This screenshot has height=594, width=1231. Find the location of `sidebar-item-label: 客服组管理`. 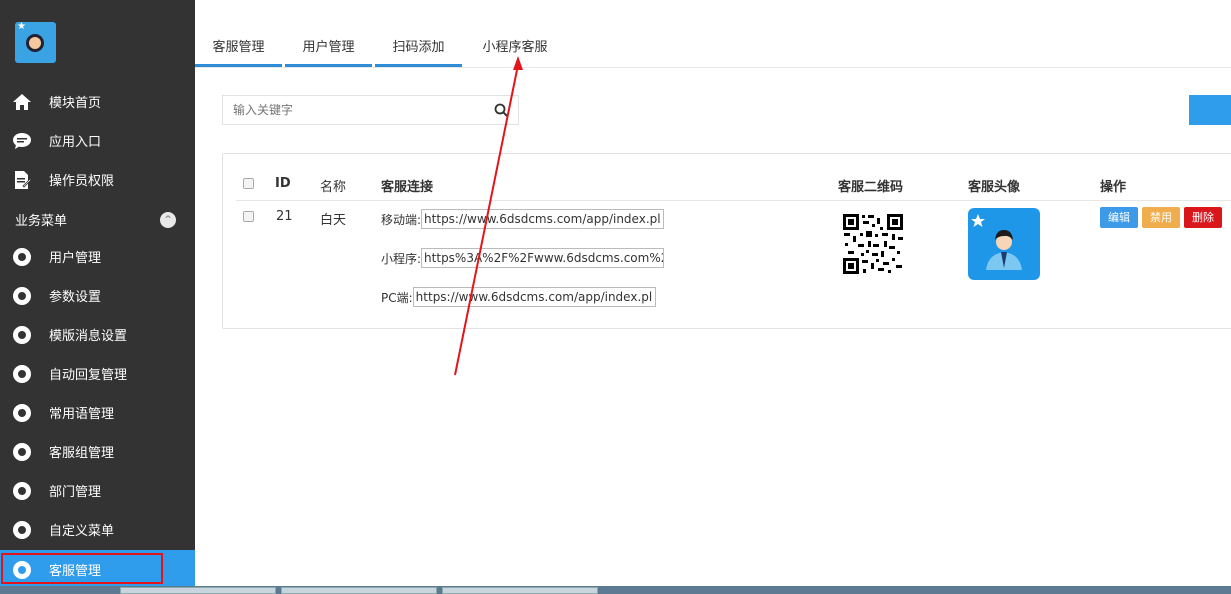

sidebar-item-label: 客服组管理 is located at coordinates (82, 453).